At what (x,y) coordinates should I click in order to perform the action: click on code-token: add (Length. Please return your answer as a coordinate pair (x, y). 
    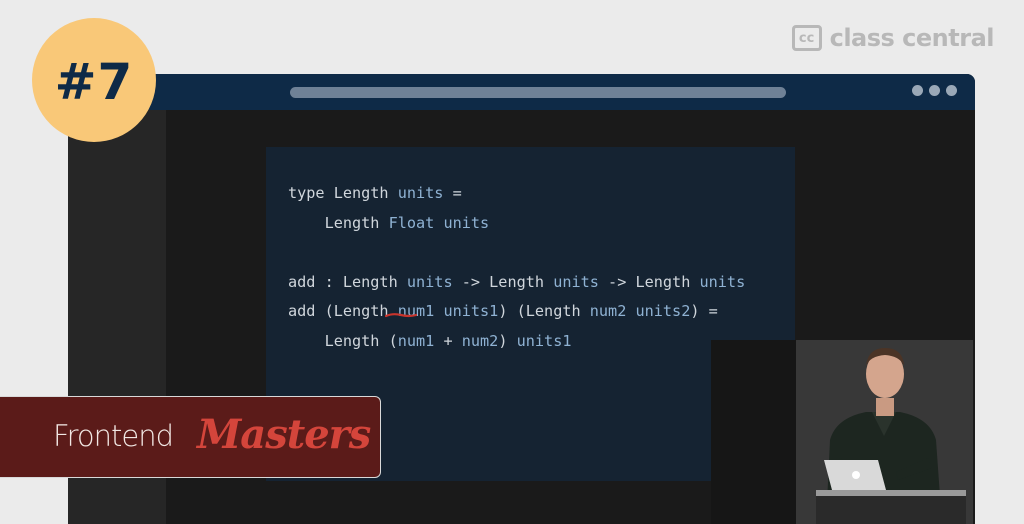
    Looking at the image, I should click on (343, 311).